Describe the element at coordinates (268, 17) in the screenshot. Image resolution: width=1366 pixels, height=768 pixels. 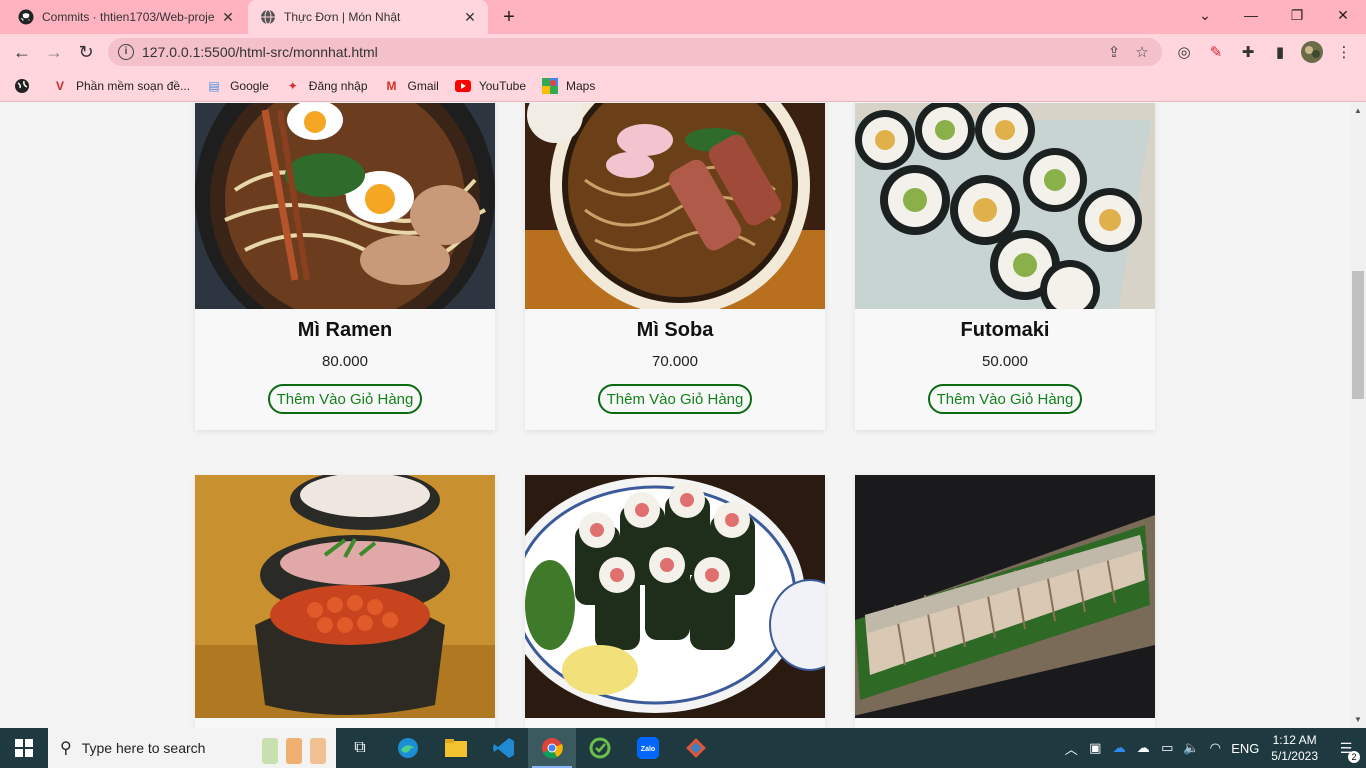
I see `globe-icon` at that location.